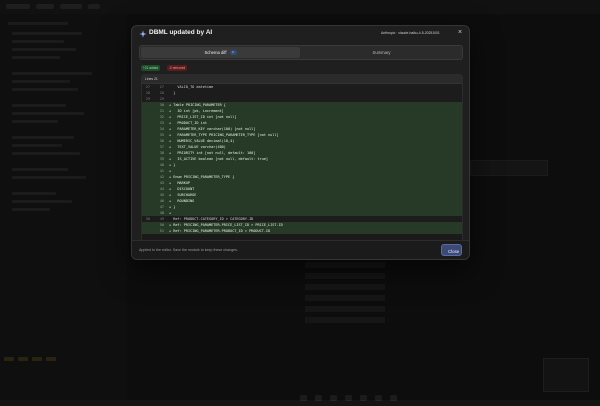  I want to click on close-button: Close, so click(451, 250).